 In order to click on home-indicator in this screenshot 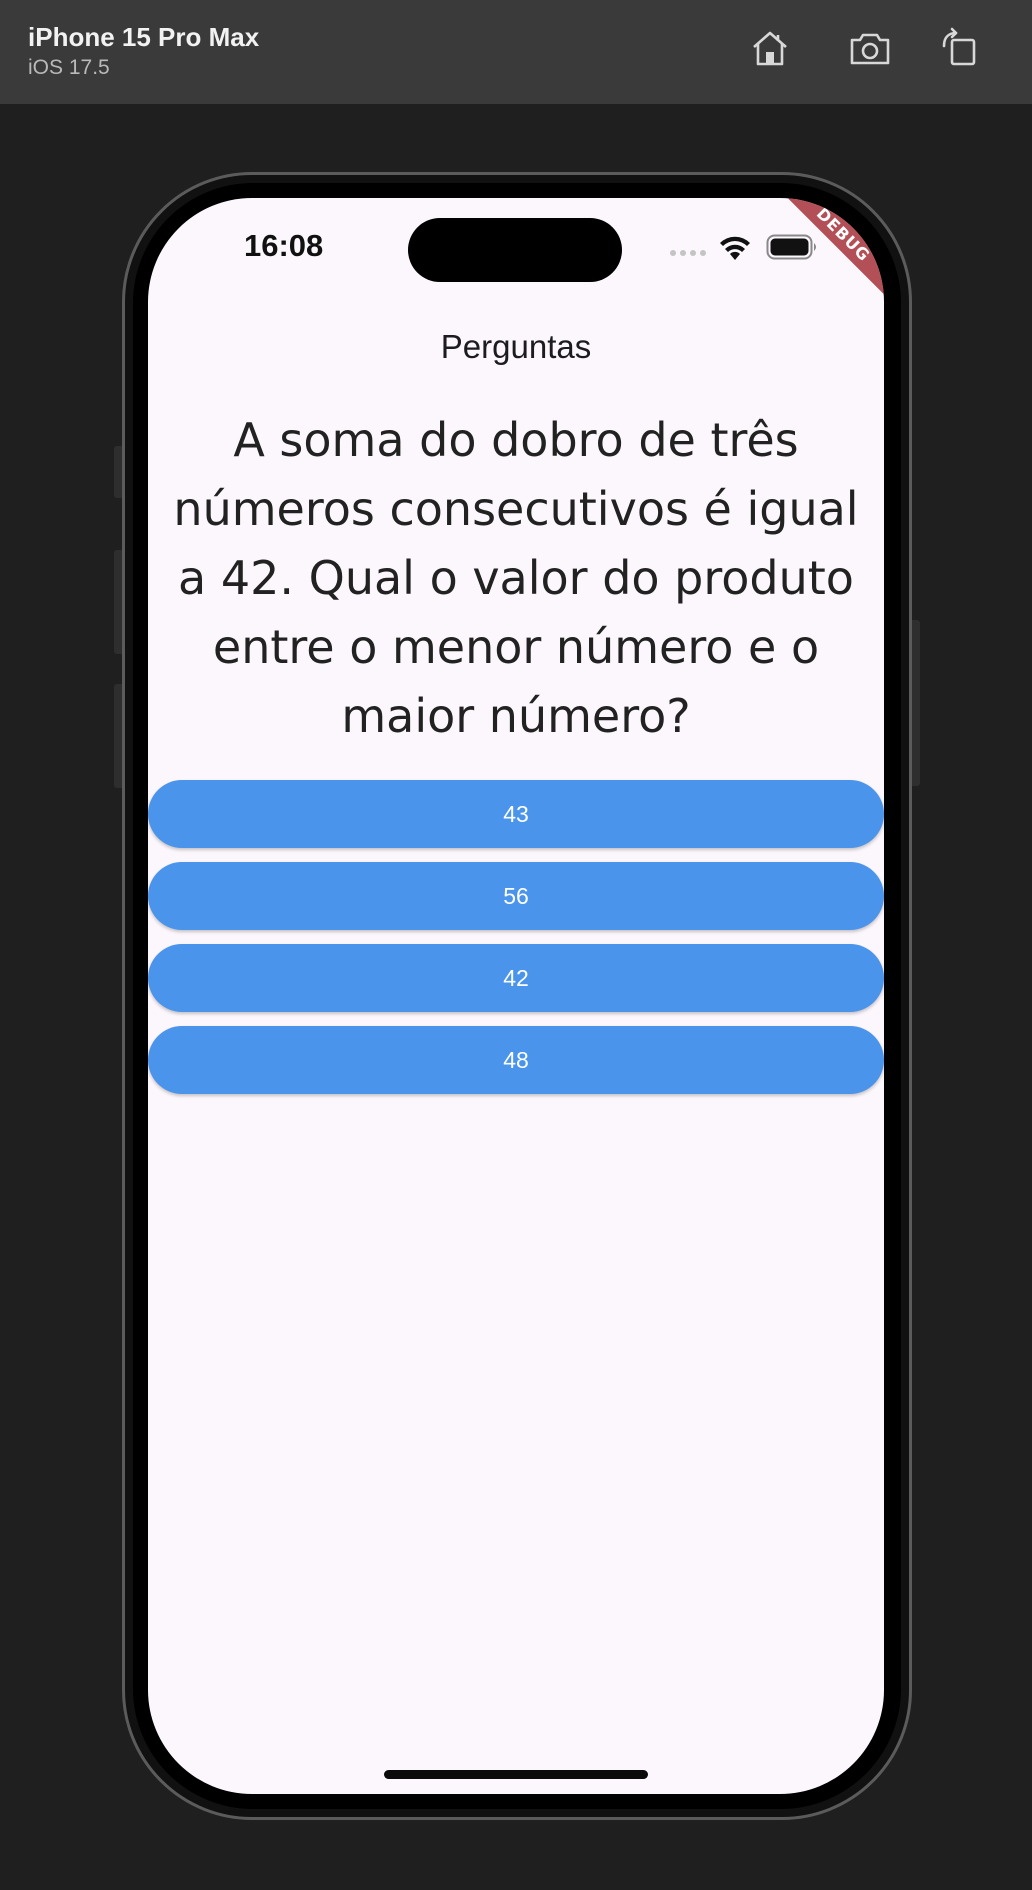, I will do `click(516, 1774)`.